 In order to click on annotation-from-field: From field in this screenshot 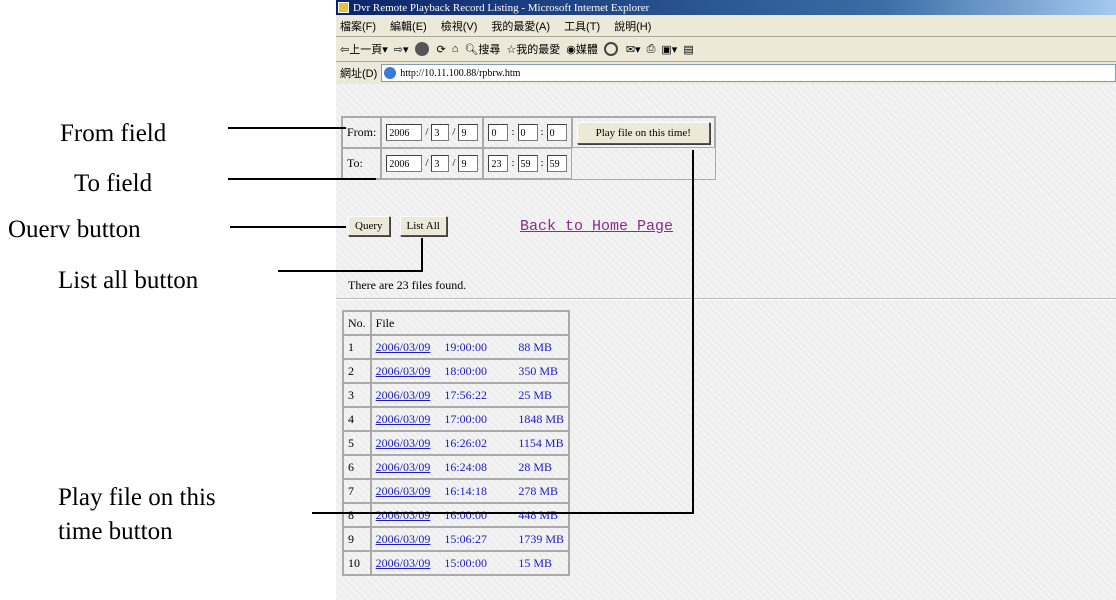, I will do `click(113, 133)`.